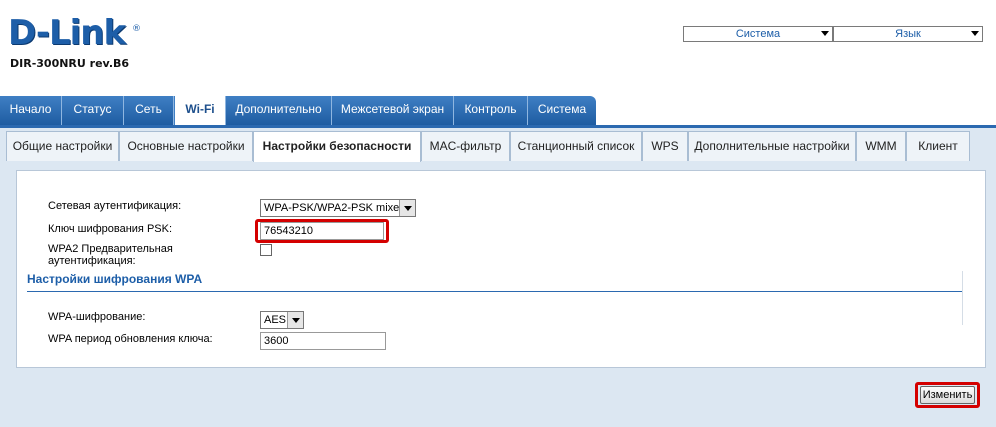 The image size is (996, 427). What do you see at coordinates (67, 33) in the screenshot?
I see `logo: D-Link` at bounding box center [67, 33].